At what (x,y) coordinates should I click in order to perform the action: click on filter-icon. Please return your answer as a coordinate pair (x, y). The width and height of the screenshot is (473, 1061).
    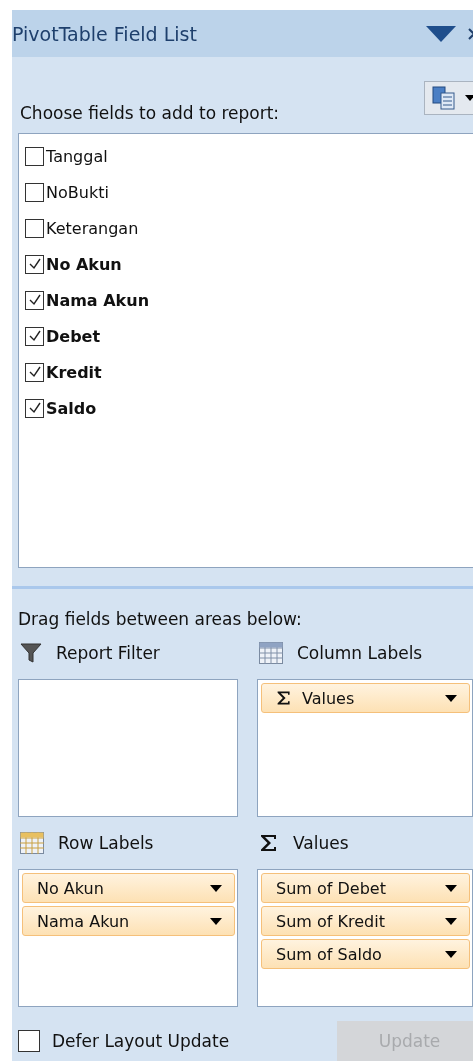
    Looking at the image, I should click on (31, 653).